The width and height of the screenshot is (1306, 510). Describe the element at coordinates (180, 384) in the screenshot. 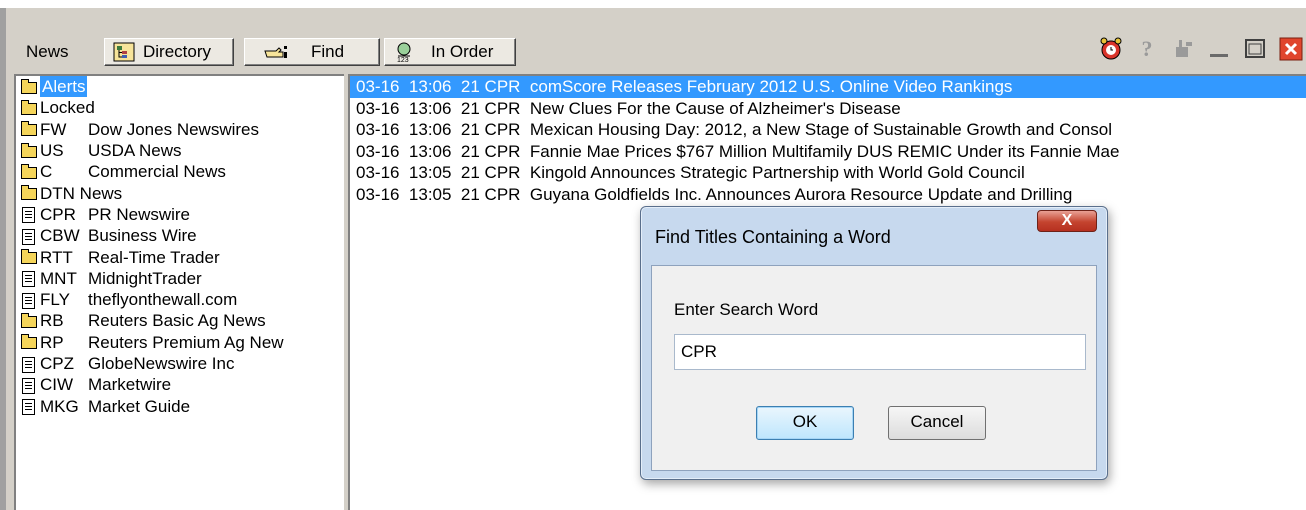

I see `directory-item: CIW Marketwire` at that location.